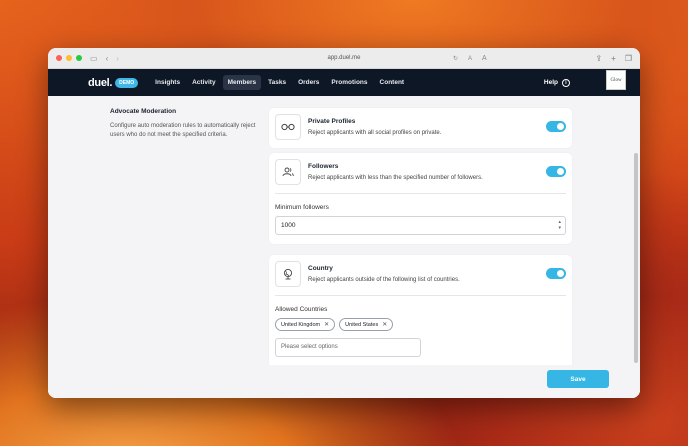  I want to click on save-button: Save, so click(578, 379).